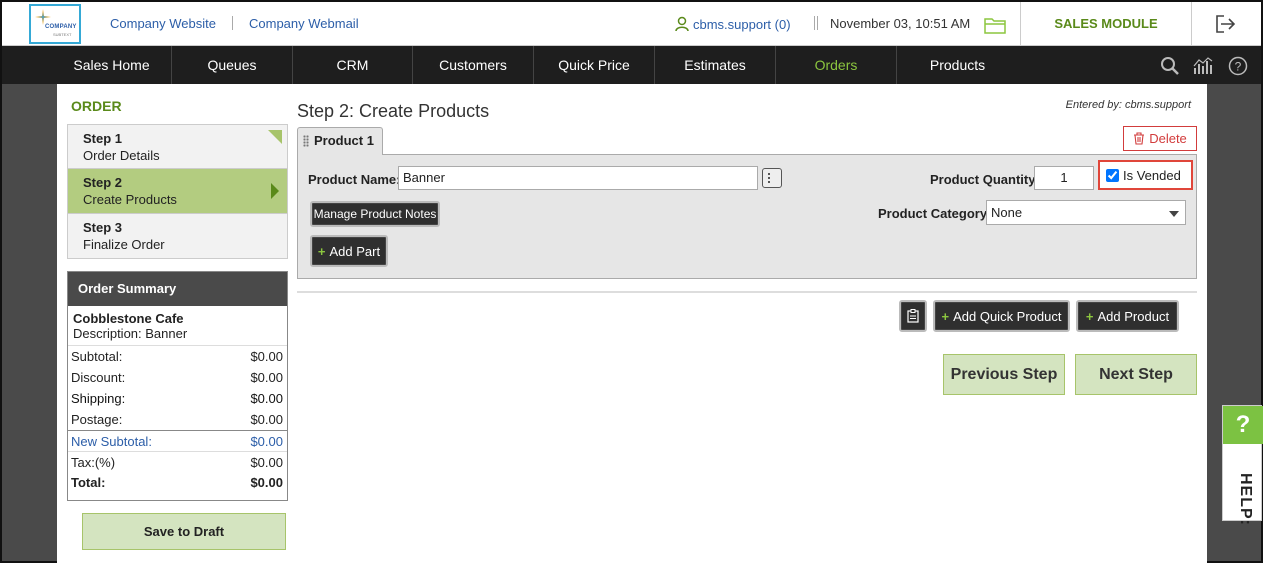 Image resolution: width=1263 pixels, height=563 pixels. I want to click on row-label: Subtotal:, so click(97, 356).